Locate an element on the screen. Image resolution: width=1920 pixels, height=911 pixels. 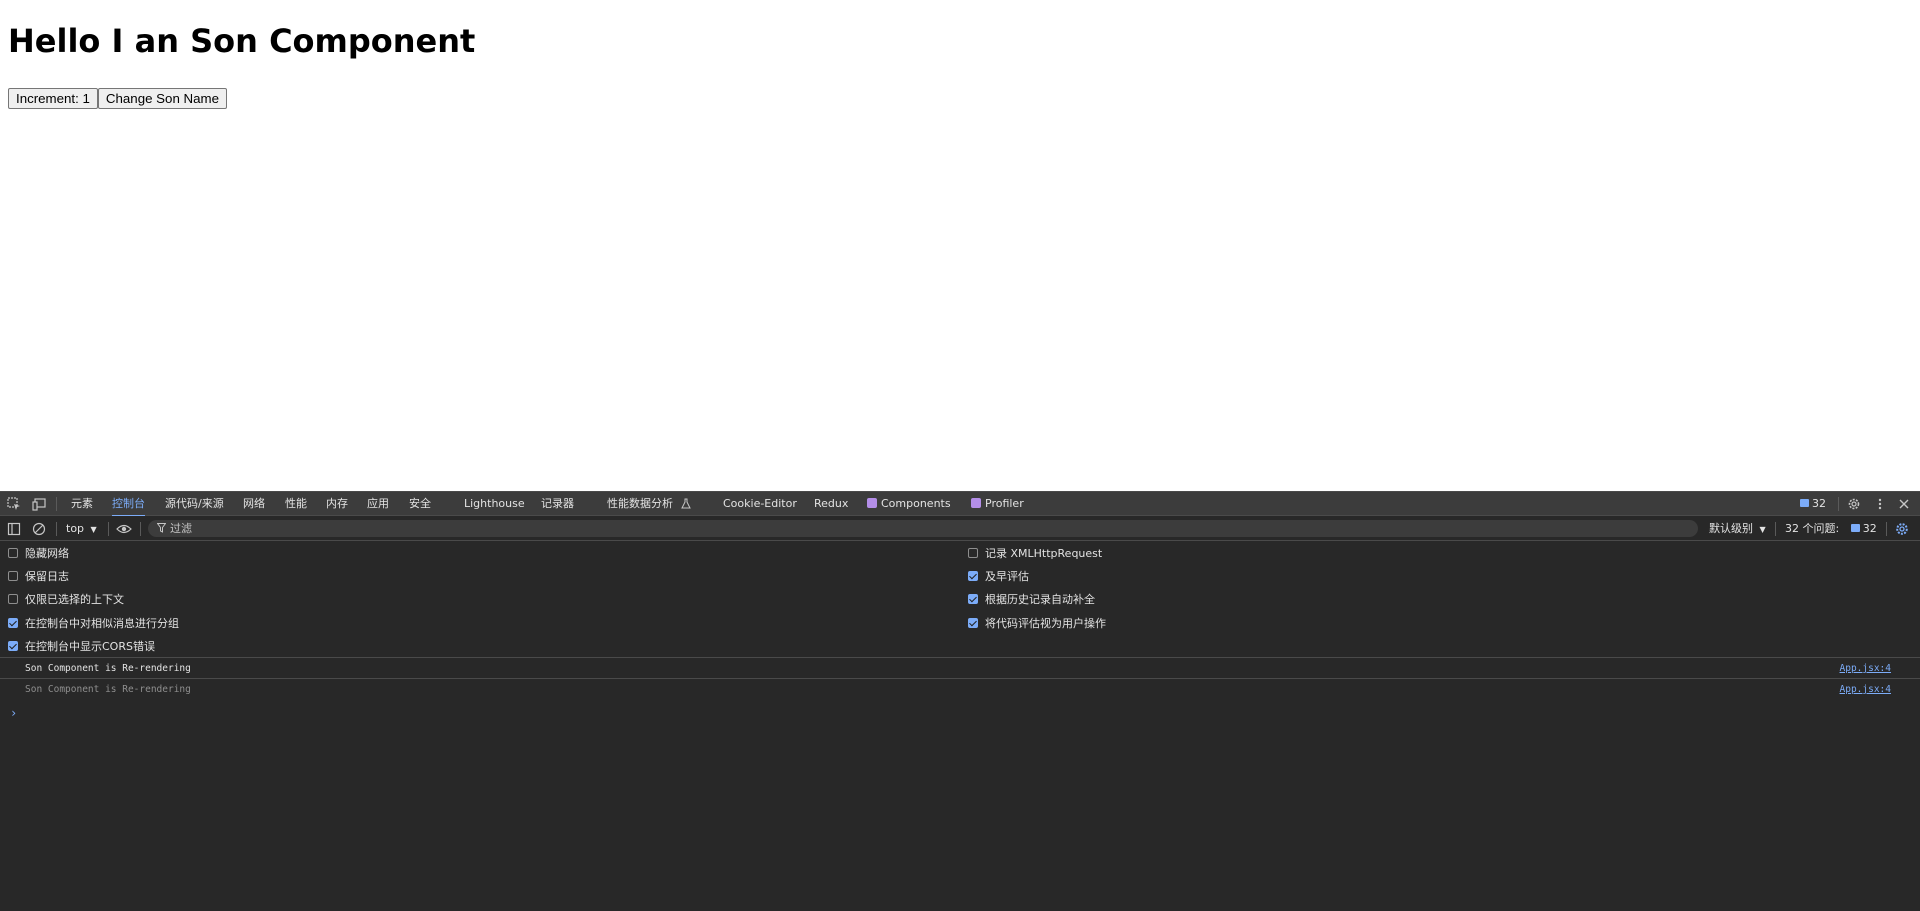
tab-performance: 性能 is located at coordinates (296, 504).